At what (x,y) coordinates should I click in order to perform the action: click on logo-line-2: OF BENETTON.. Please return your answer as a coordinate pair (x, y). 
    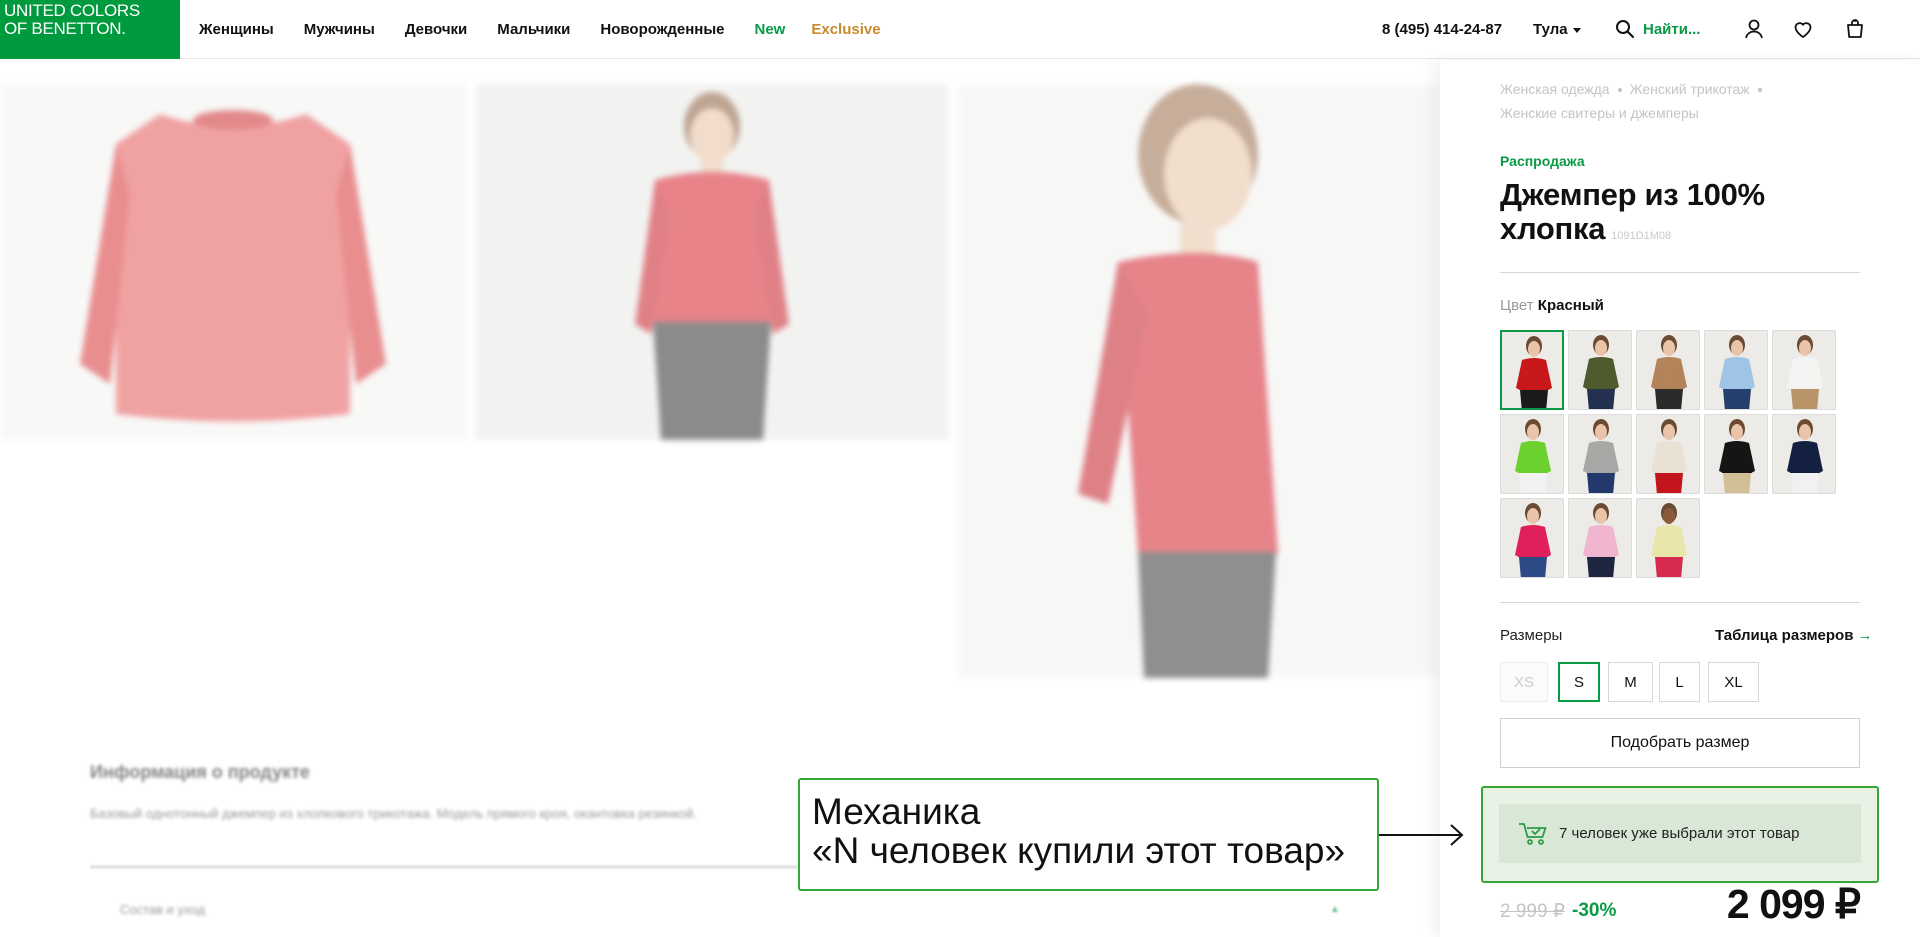
    Looking at the image, I should click on (65, 28).